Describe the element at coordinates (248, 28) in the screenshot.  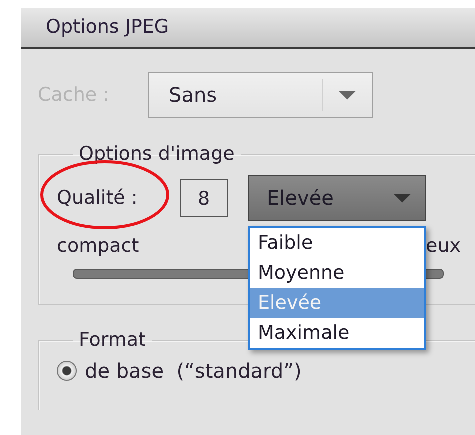
I see `window-title: Options JPEG` at that location.